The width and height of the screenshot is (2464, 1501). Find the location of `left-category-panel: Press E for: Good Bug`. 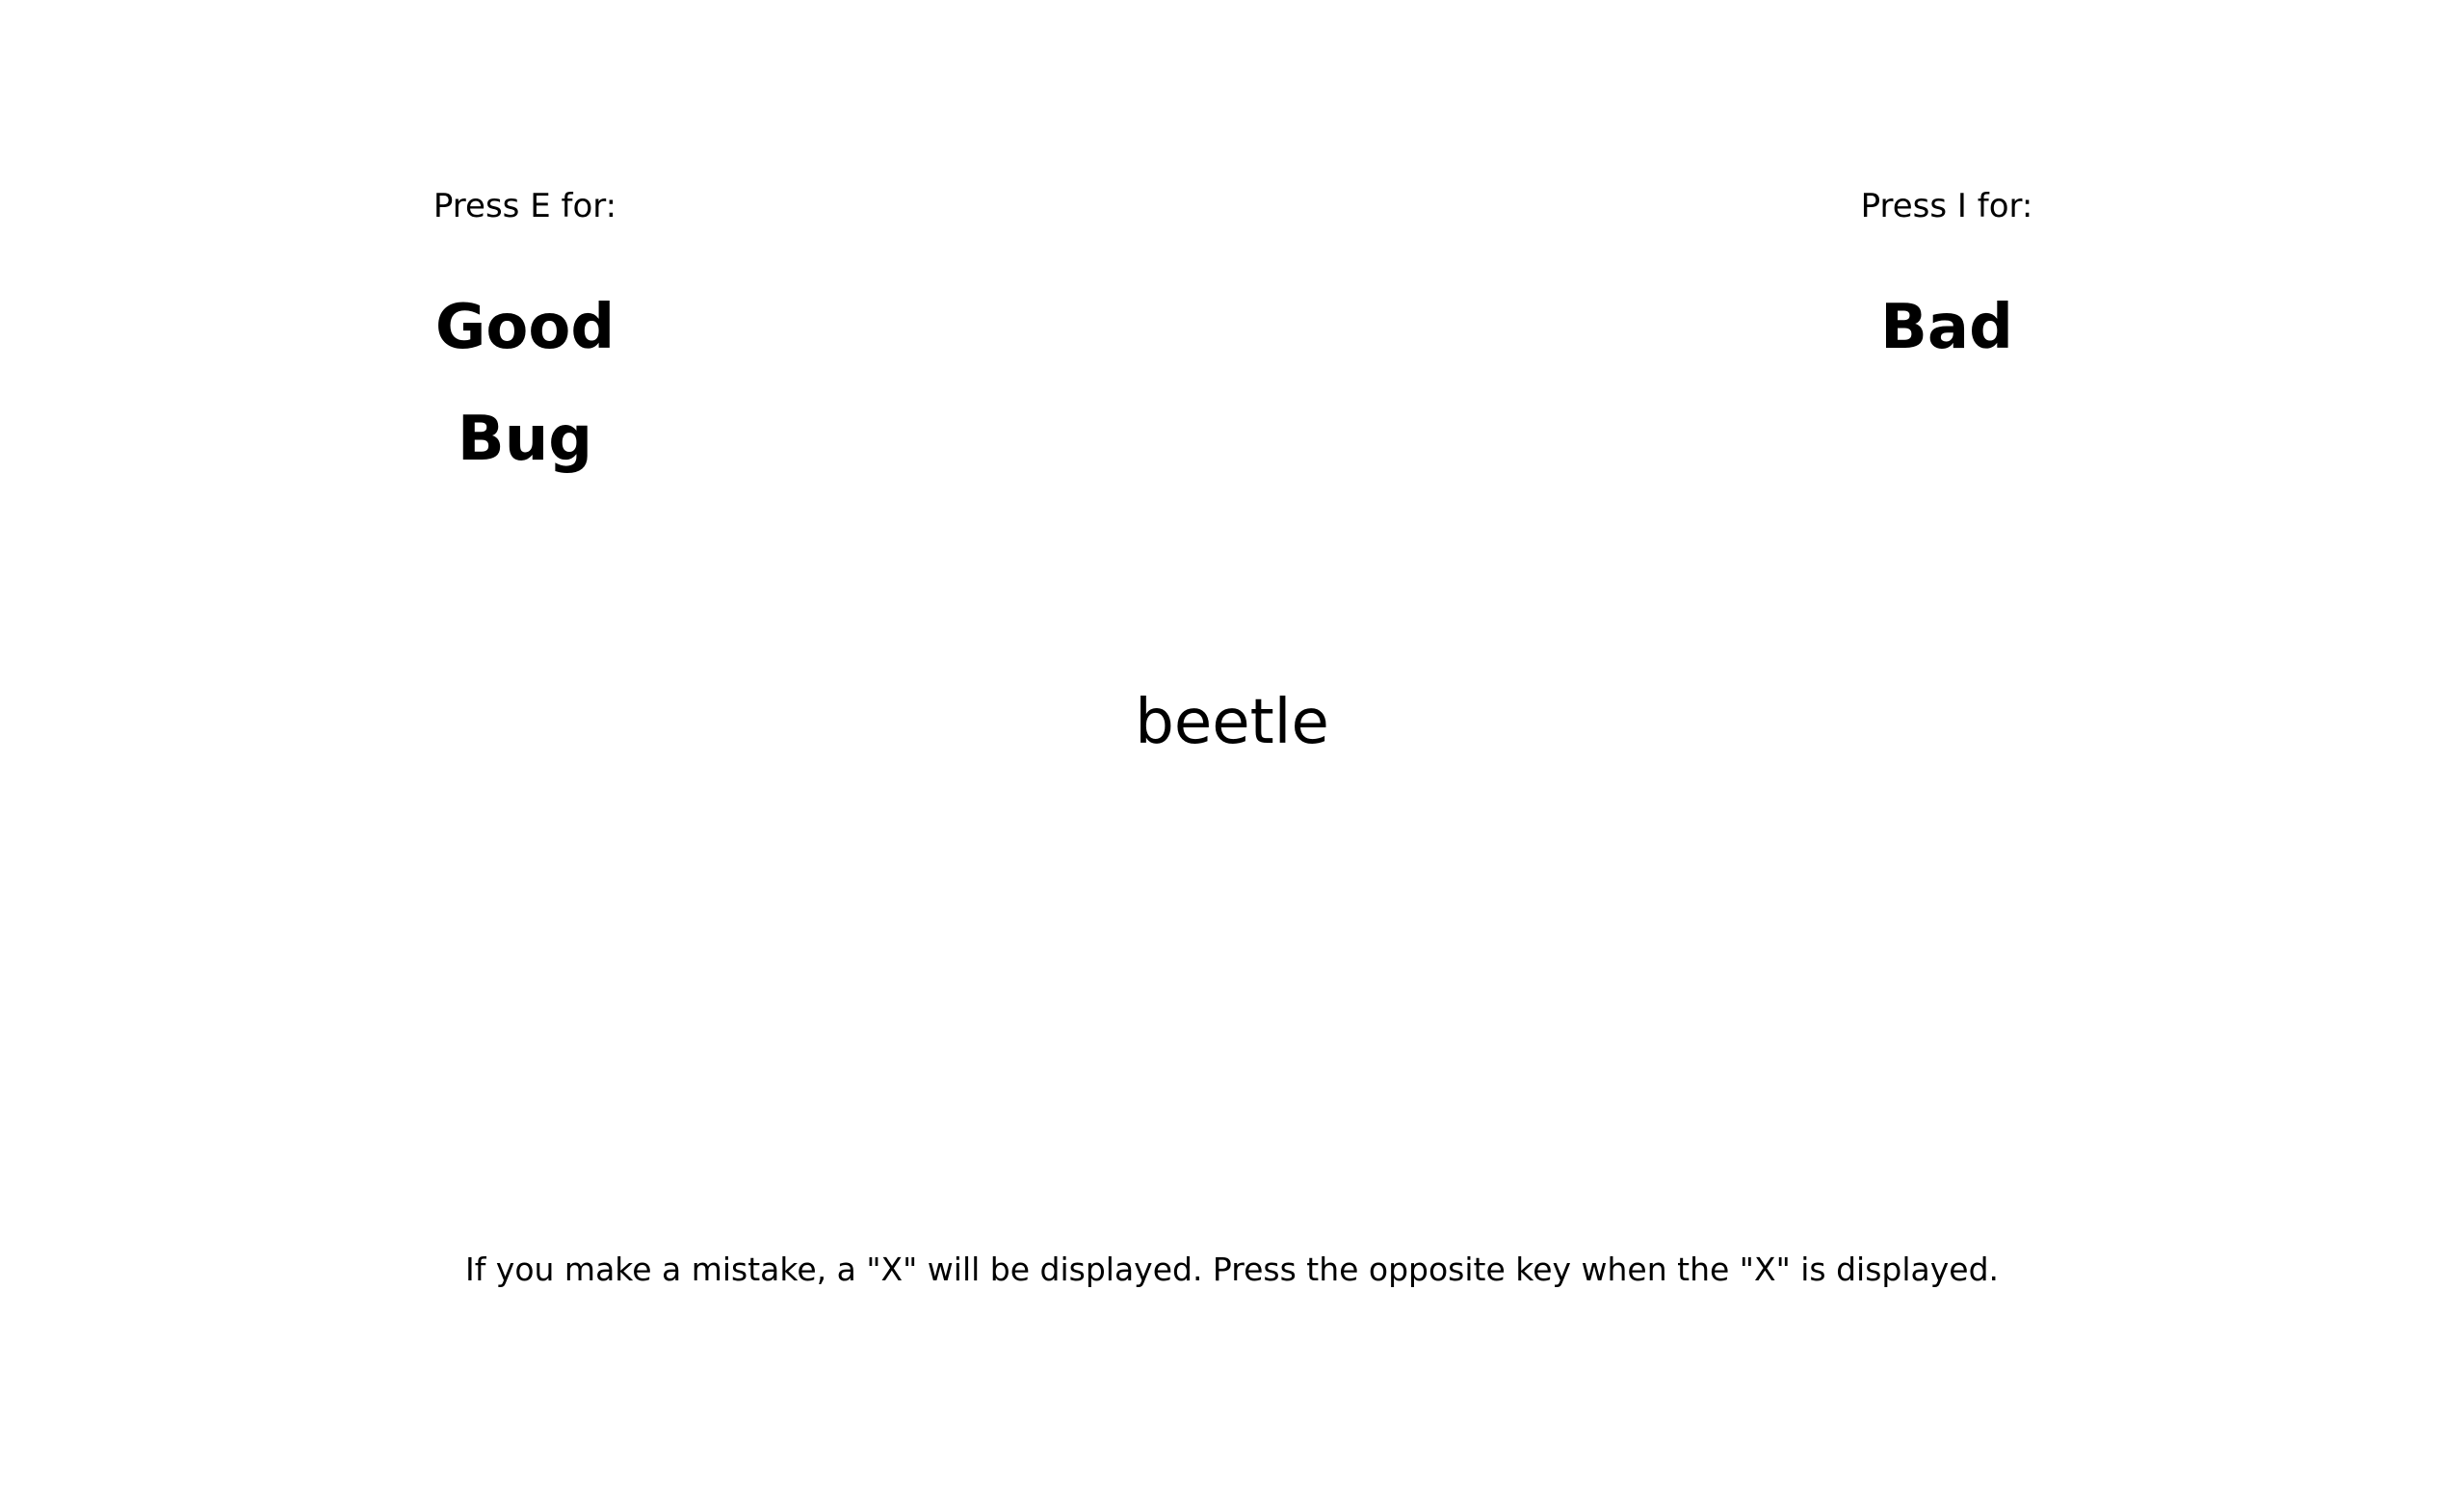

left-category-panel: Press E for: Good Bug is located at coordinates (525, 338).